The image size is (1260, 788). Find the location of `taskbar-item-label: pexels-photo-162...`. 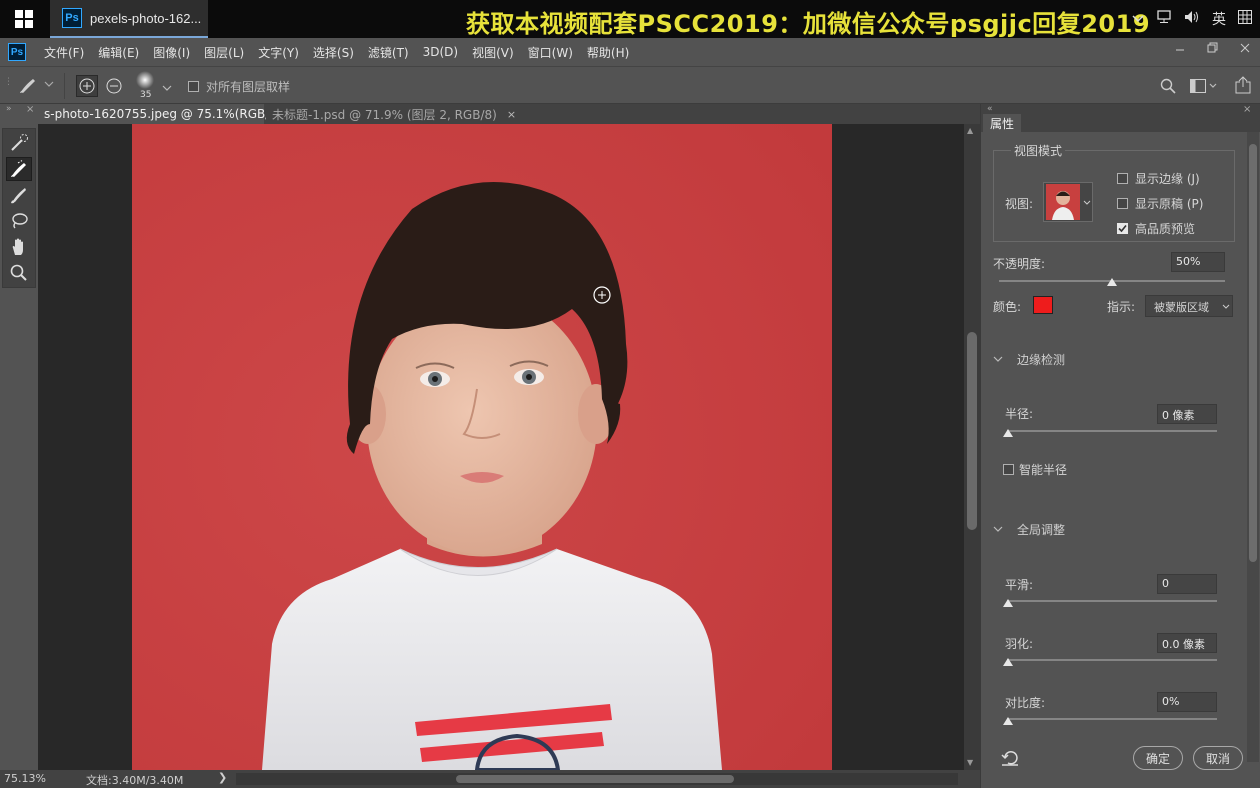

taskbar-item-label: pexels-photo-162... is located at coordinates (146, 18).